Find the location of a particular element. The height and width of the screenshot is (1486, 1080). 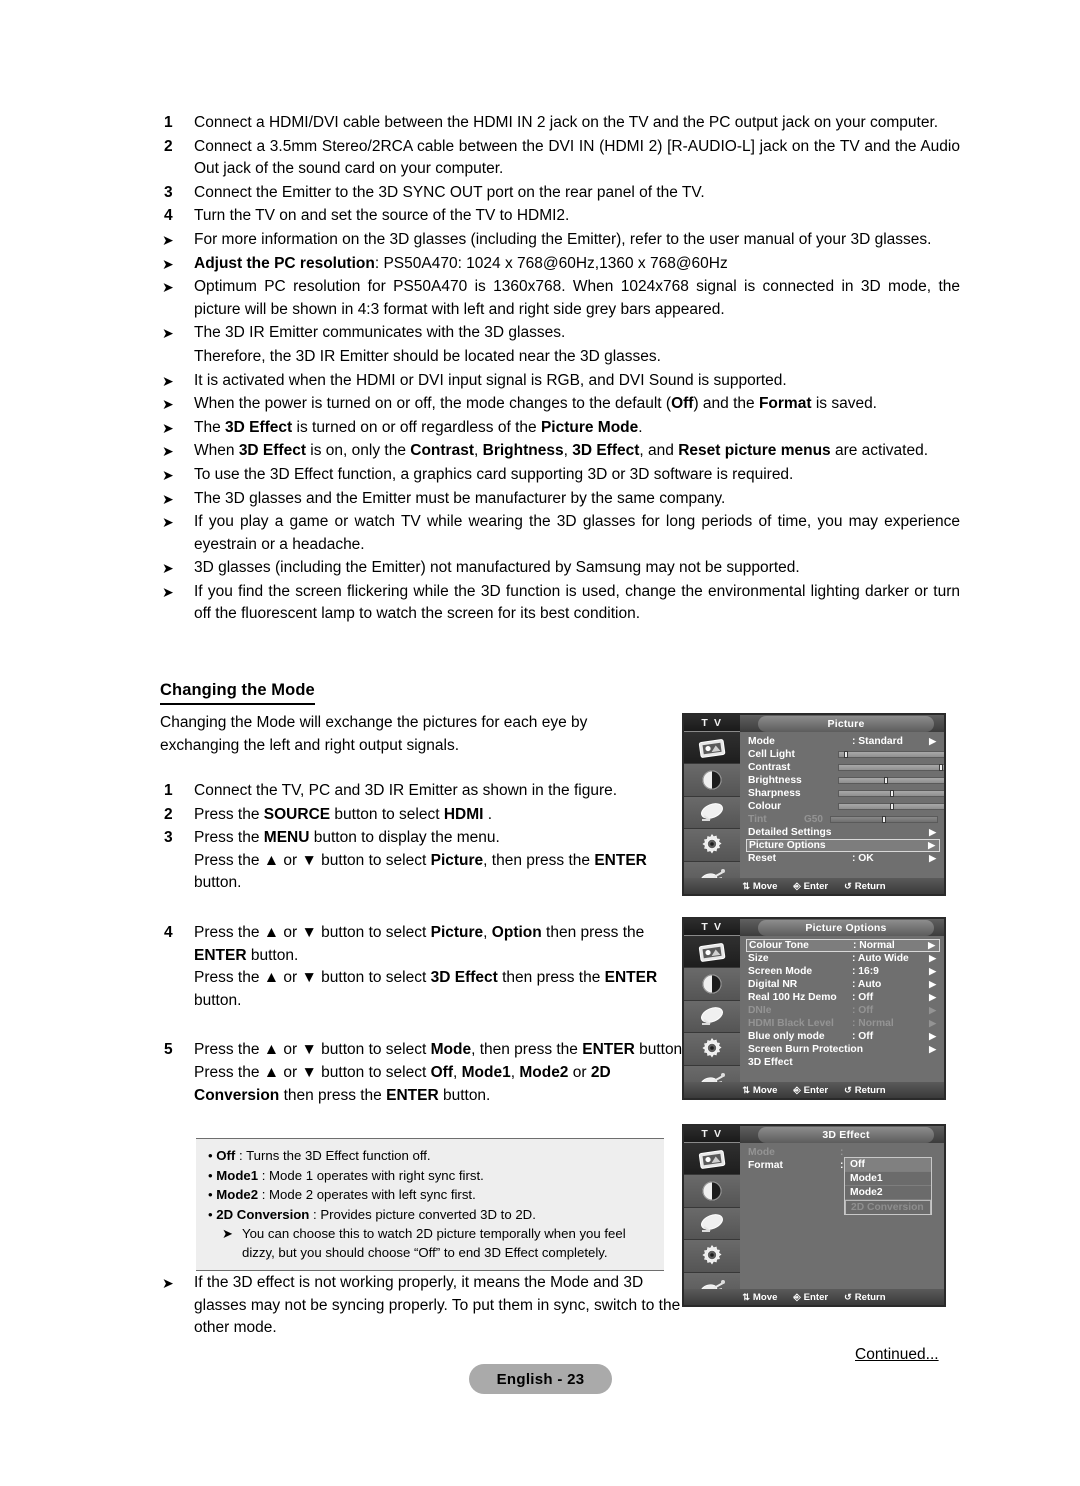

osd-row-3d-effect: 3D Effect is located at coordinates (843, 1062).